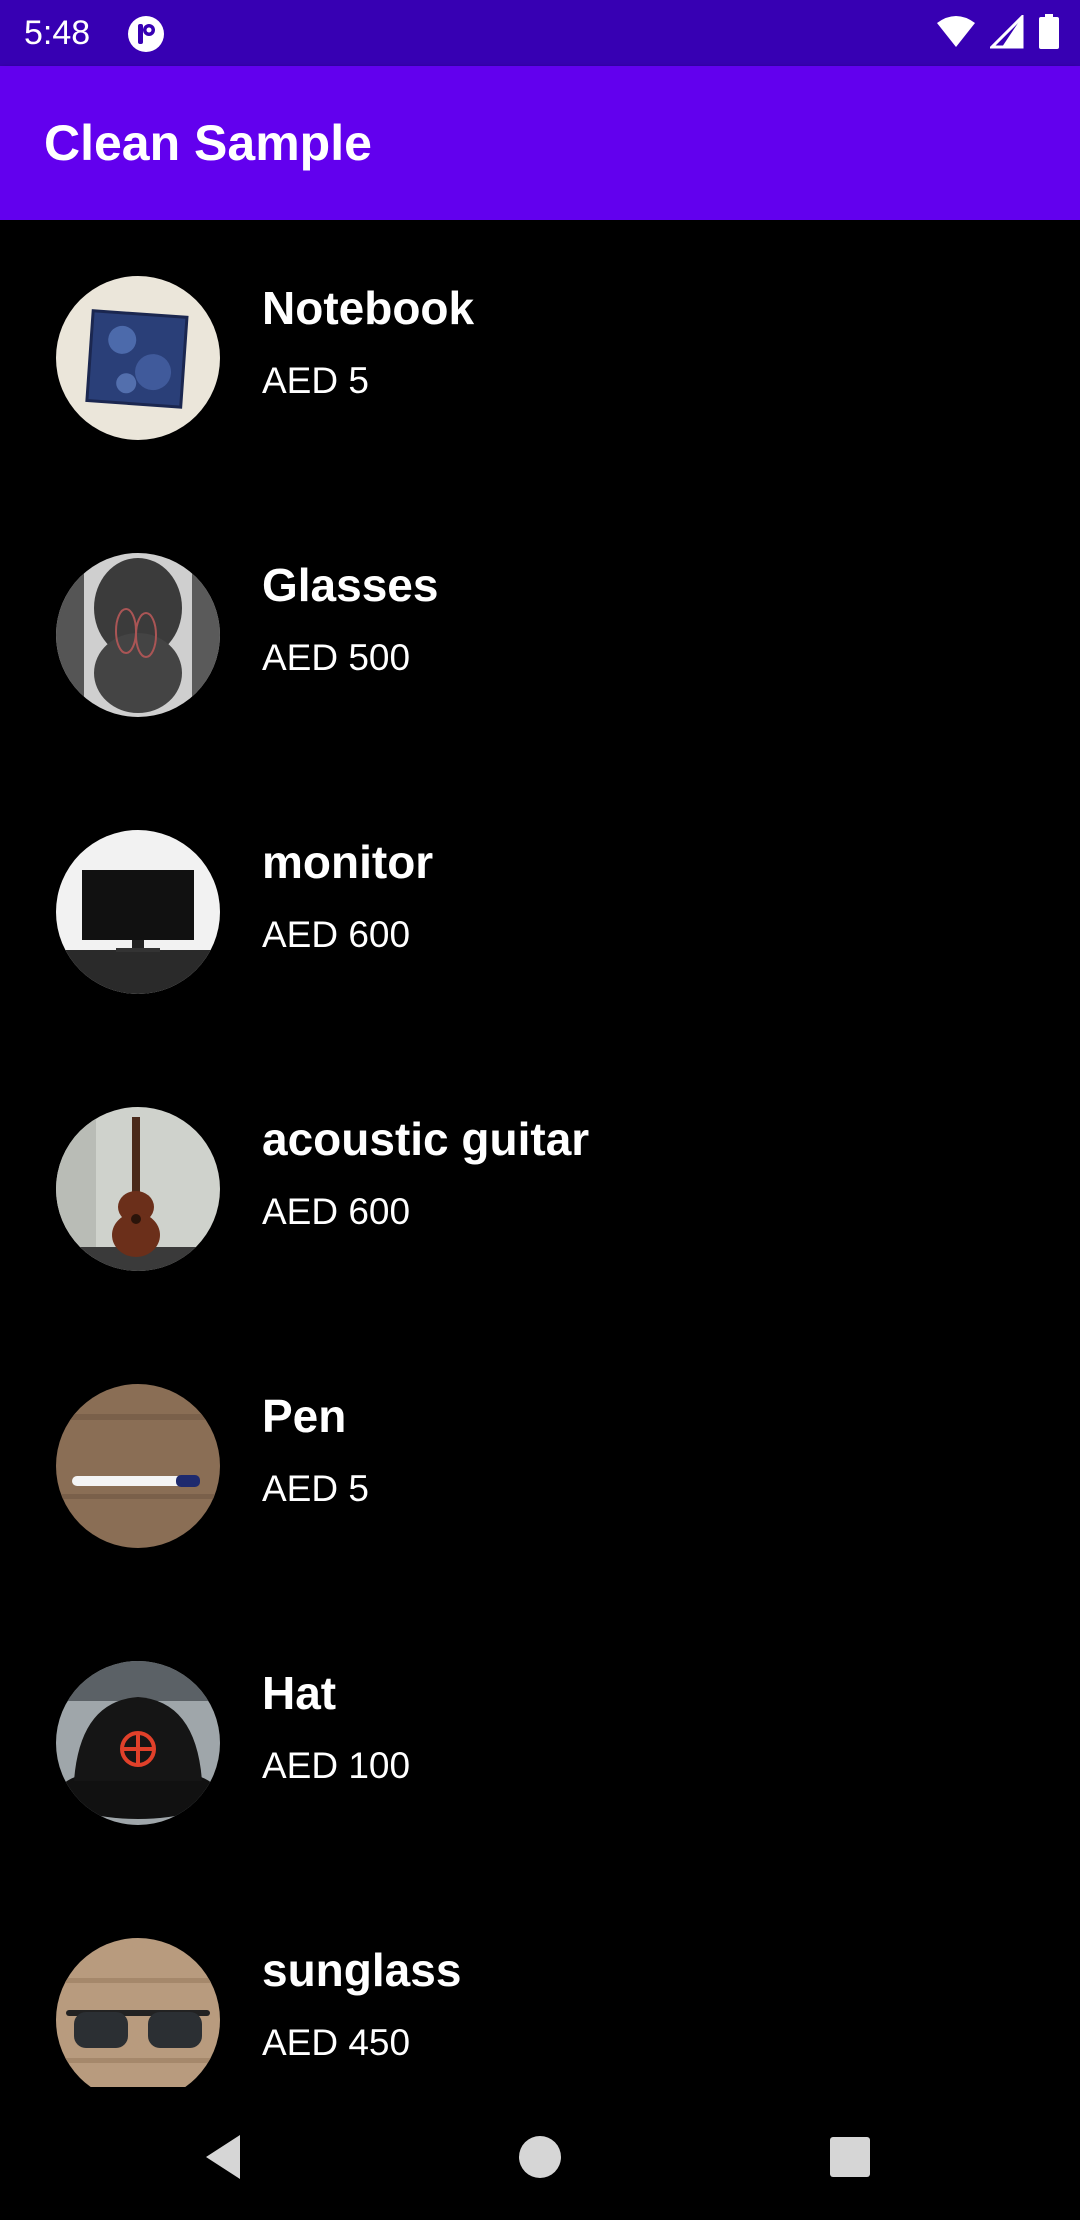 This screenshot has width=1080, height=2220. I want to click on status-time: 5:48, so click(57, 33).